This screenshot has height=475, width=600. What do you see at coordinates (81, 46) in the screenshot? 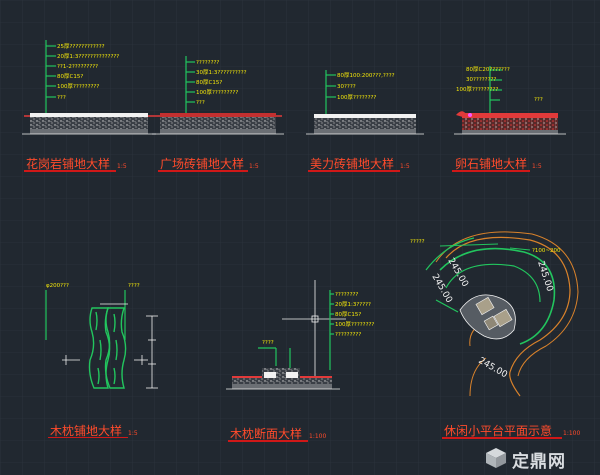
I see `granite-label-1: 25厚????????????` at bounding box center [81, 46].